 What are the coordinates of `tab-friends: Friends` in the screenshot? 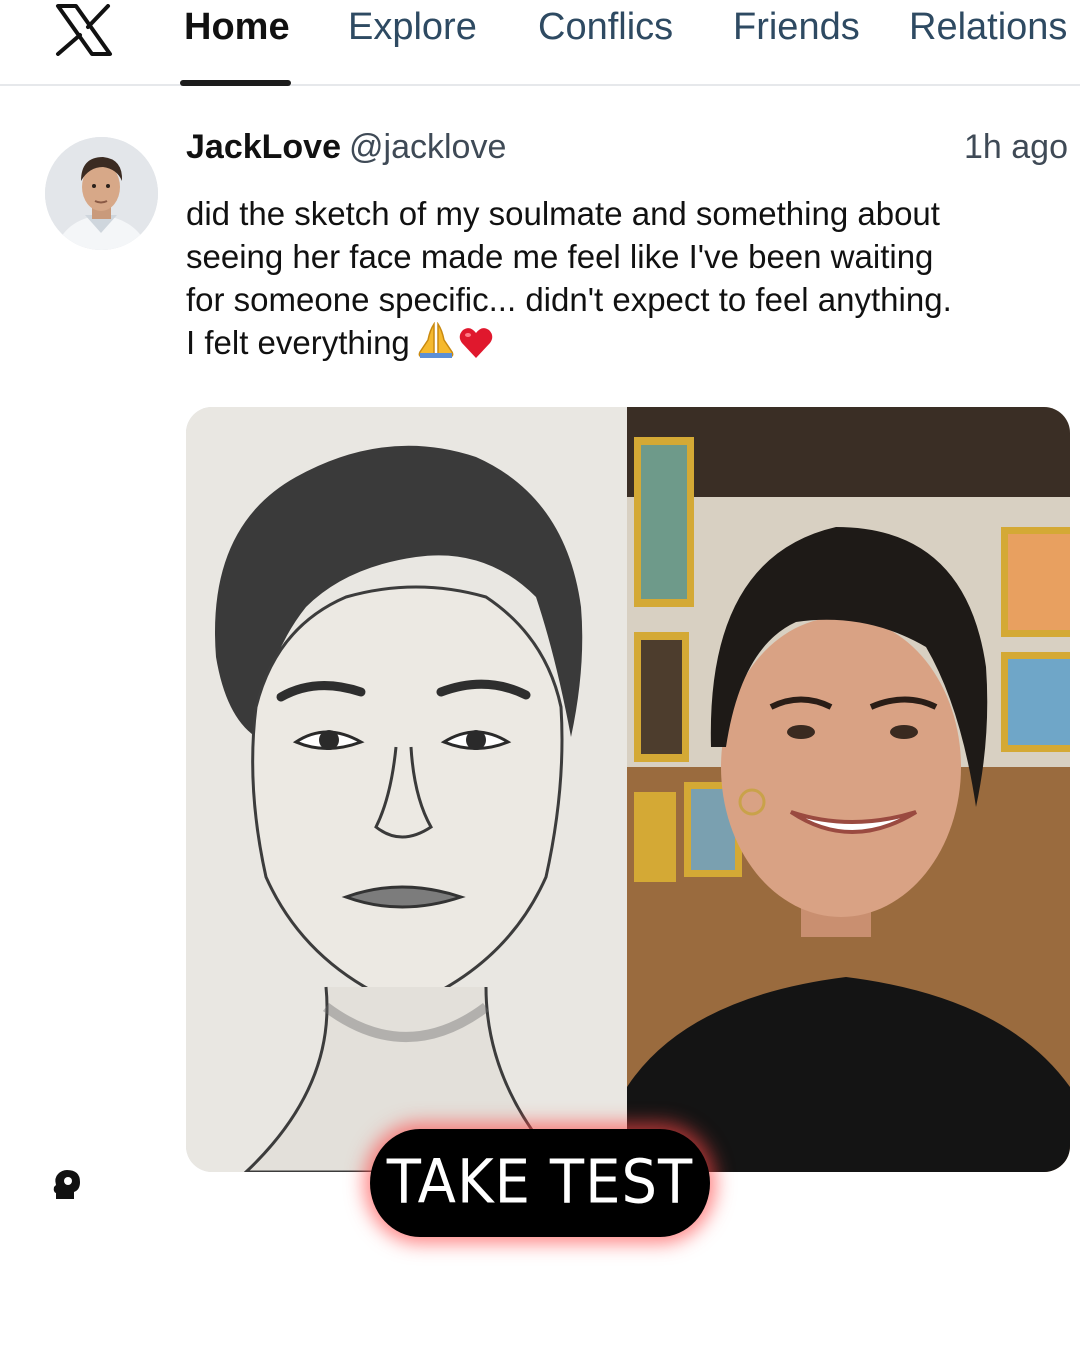 It's located at (796, 27).